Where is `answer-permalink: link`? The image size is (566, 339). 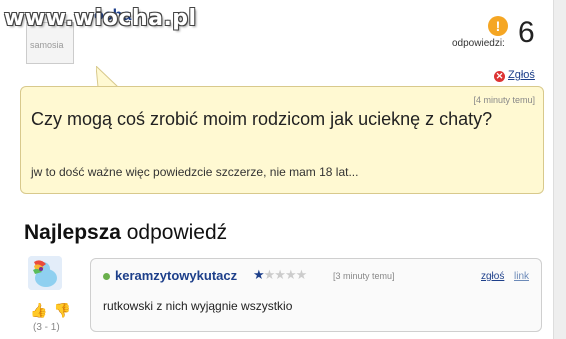 answer-permalink: link is located at coordinates (521, 276).